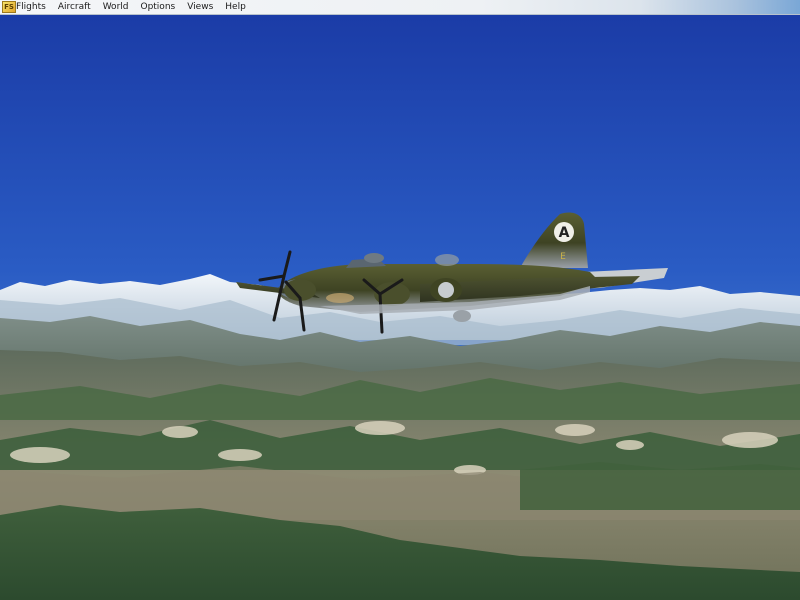 Image resolution: width=800 pixels, height=600 pixels. Describe the element at coordinates (452, 273) in the screenshot. I see `bomber-aircraft: A E` at that location.